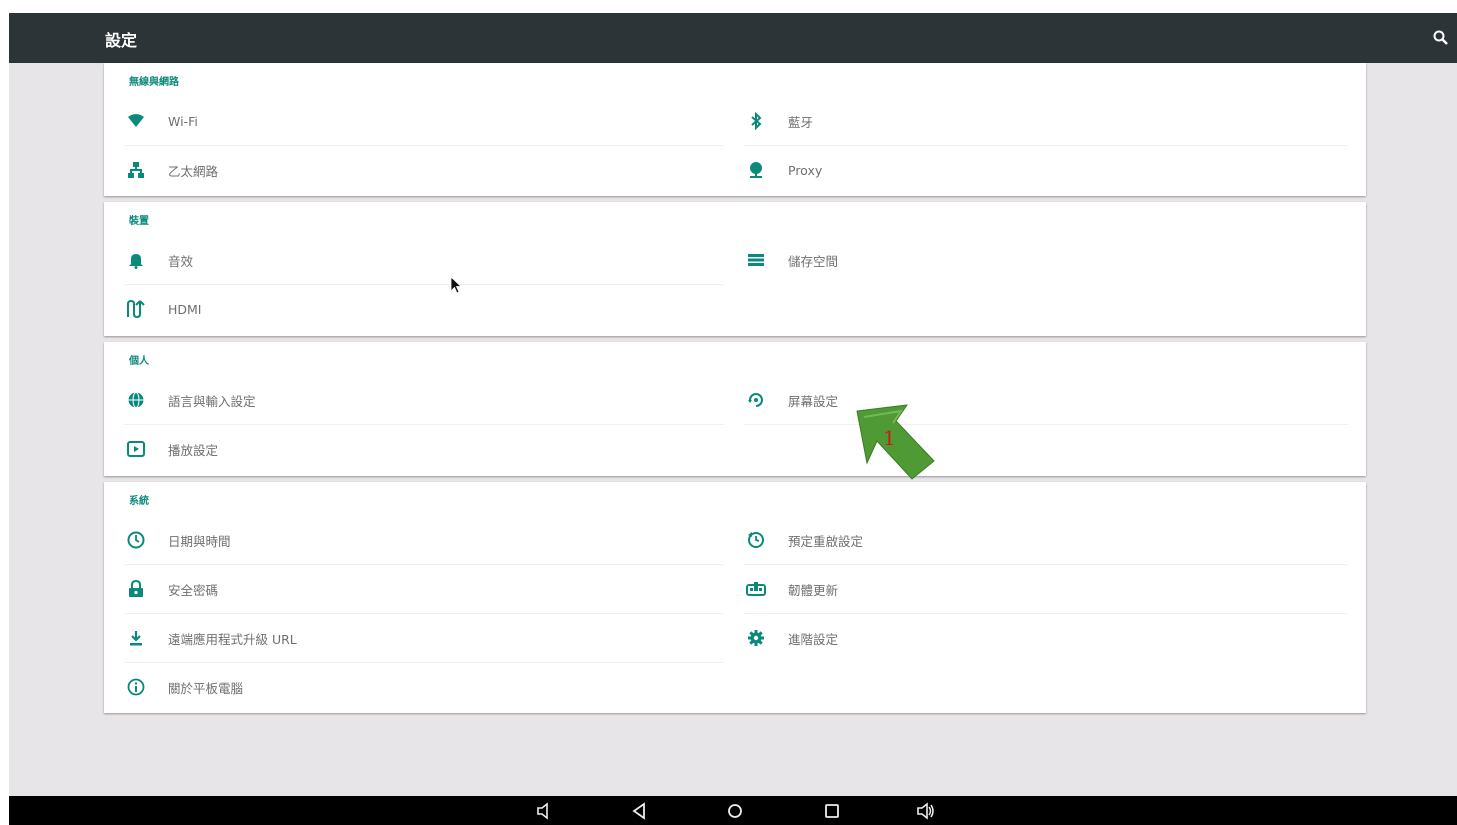 This screenshot has width=1457, height=825. I want to click on setting-date-time: 日期與時間, so click(414, 540).